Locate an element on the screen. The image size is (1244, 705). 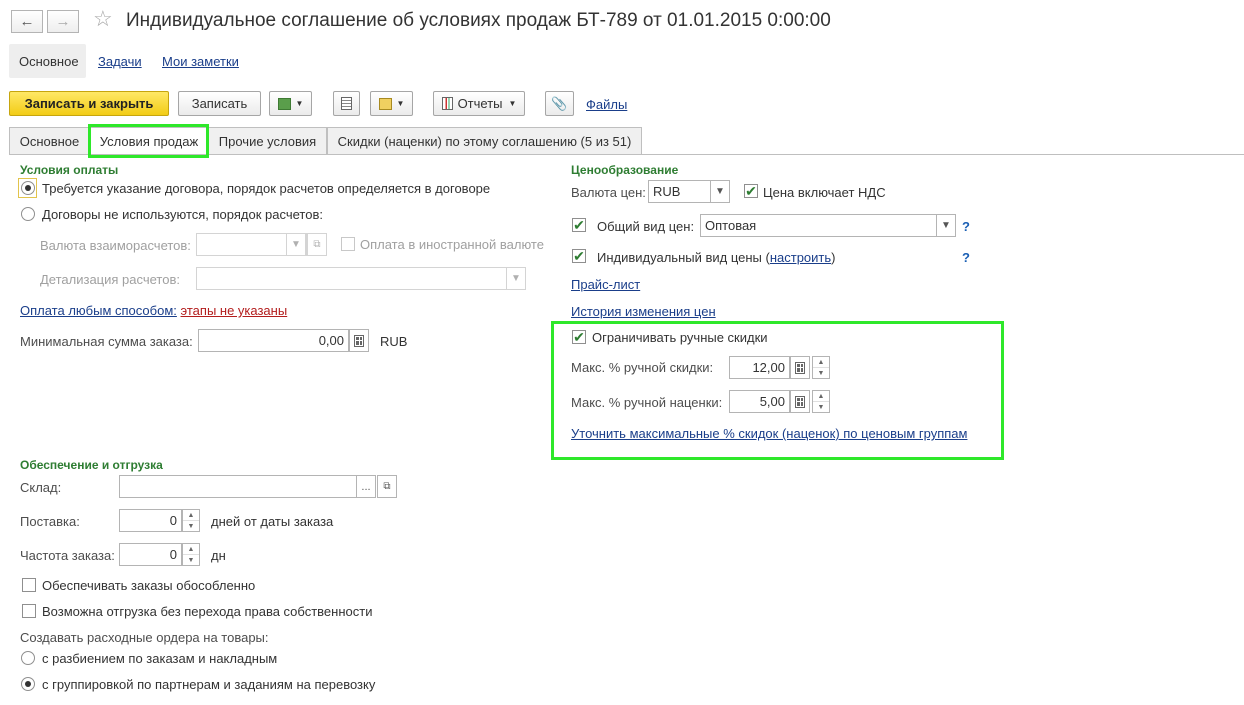
nav-item-main: Основное is located at coordinates (47, 61).